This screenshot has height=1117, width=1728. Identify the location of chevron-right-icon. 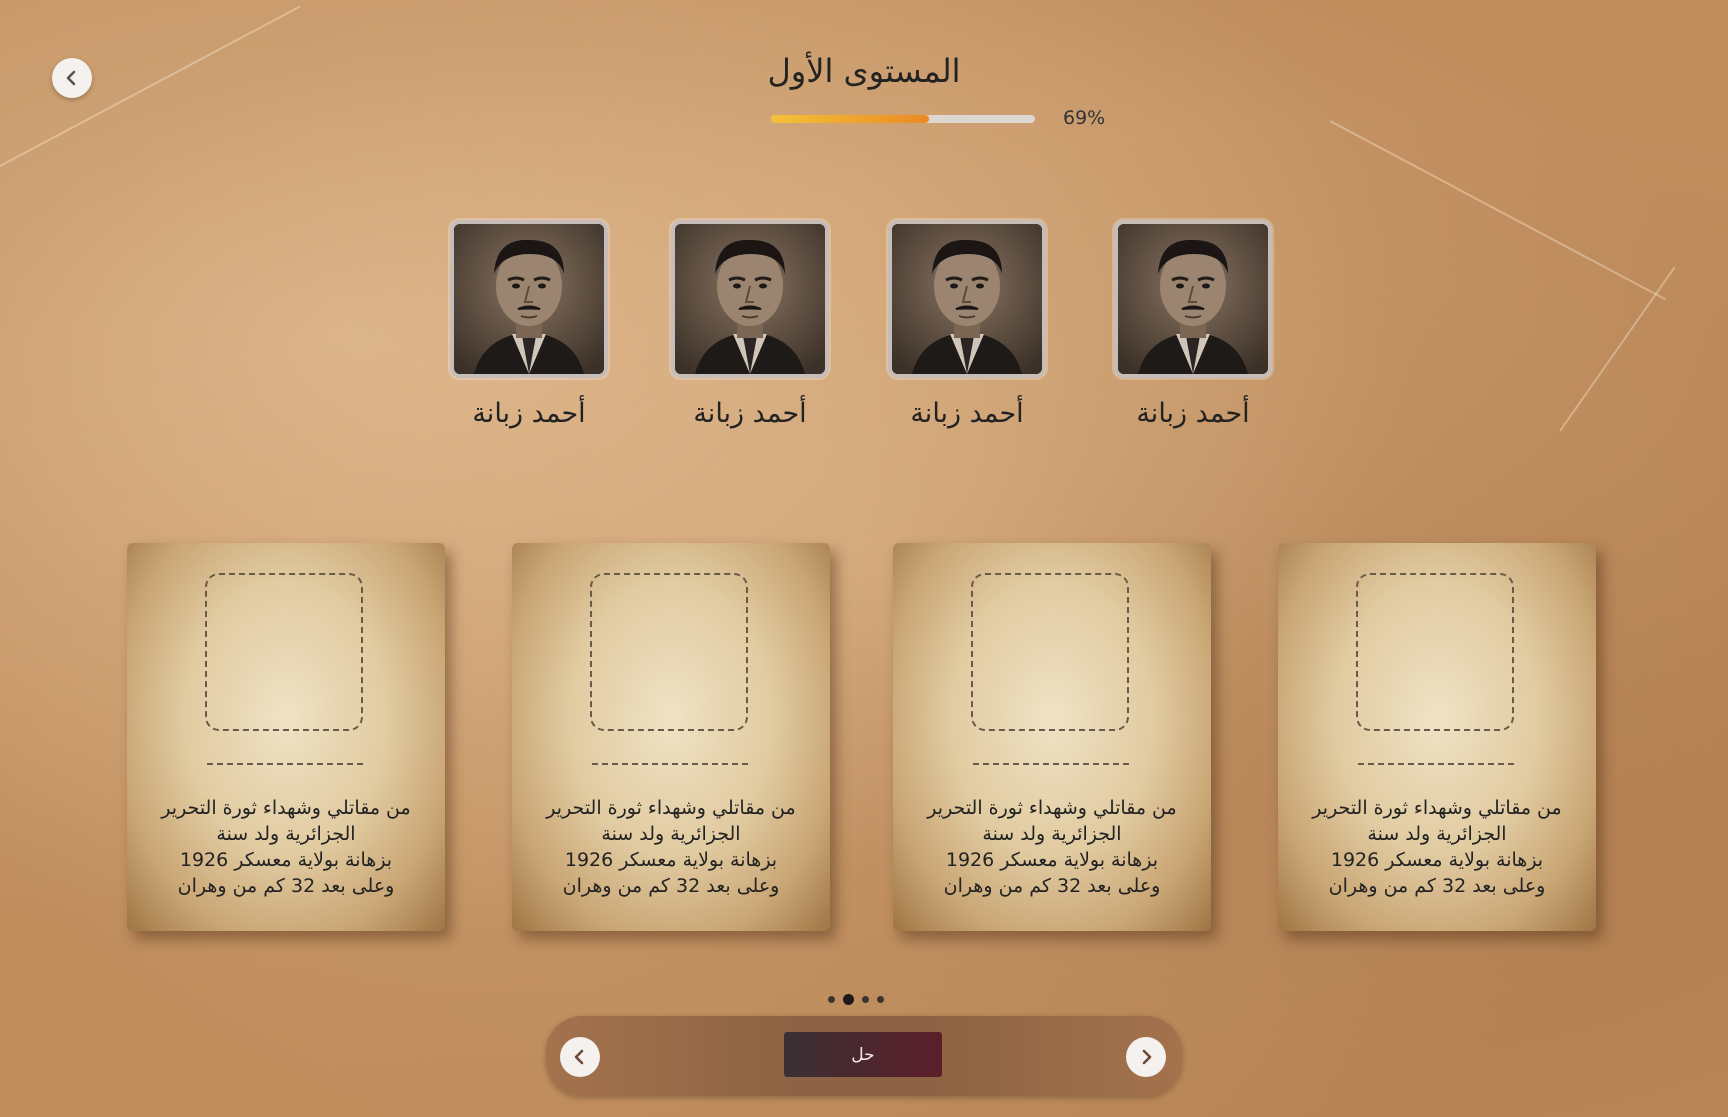
(1147, 1057).